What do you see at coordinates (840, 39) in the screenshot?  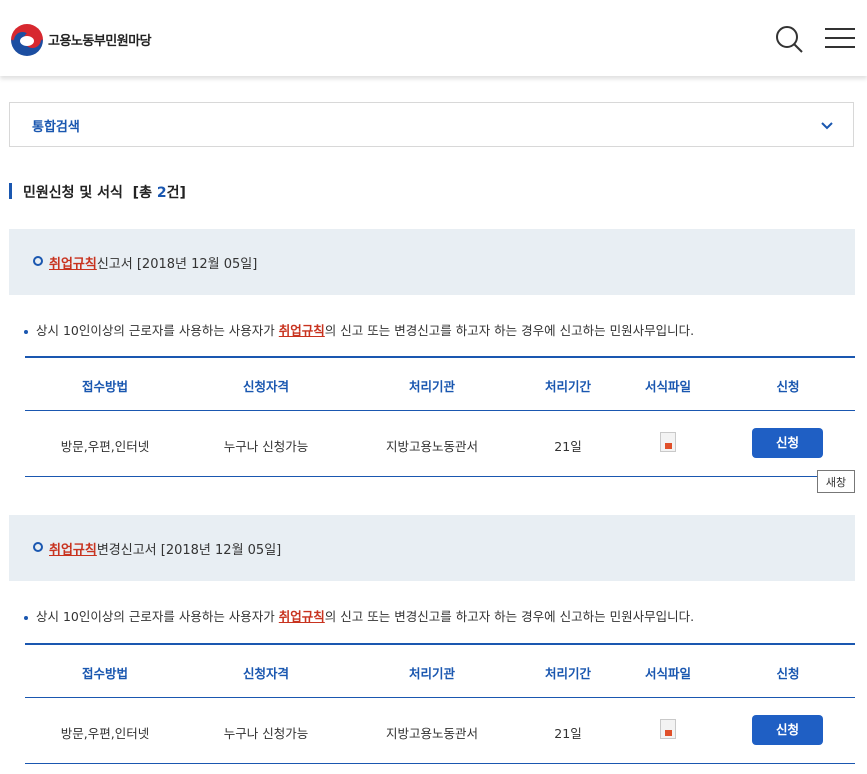 I see `hamburger-menu-icon` at bounding box center [840, 39].